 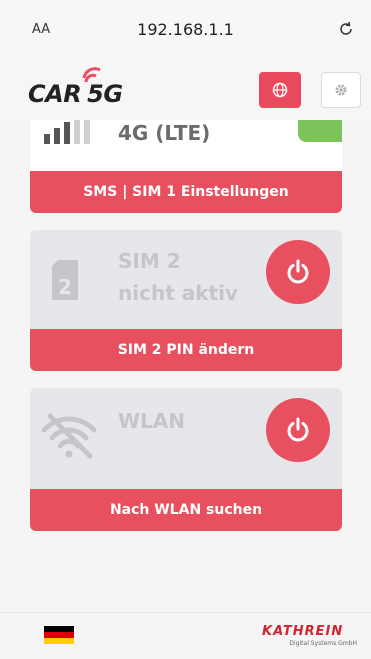 What do you see at coordinates (149, 261) in the screenshot?
I see `sim2-title: SIM 2` at bounding box center [149, 261].